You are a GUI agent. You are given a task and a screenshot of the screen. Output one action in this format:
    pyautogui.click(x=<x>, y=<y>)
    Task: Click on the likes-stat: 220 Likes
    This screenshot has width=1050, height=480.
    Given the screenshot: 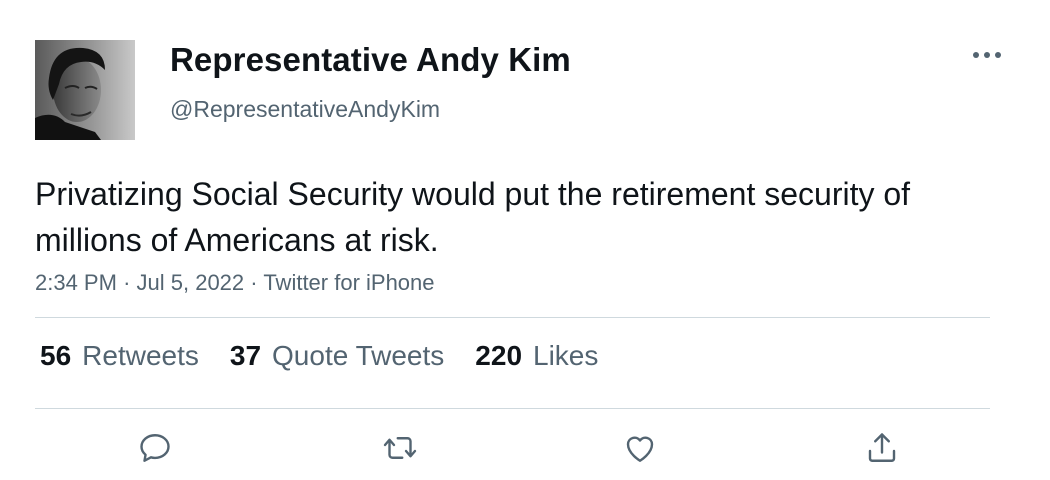 What is the action you would take?
    pyautogui.click(x=536, y=356)
    